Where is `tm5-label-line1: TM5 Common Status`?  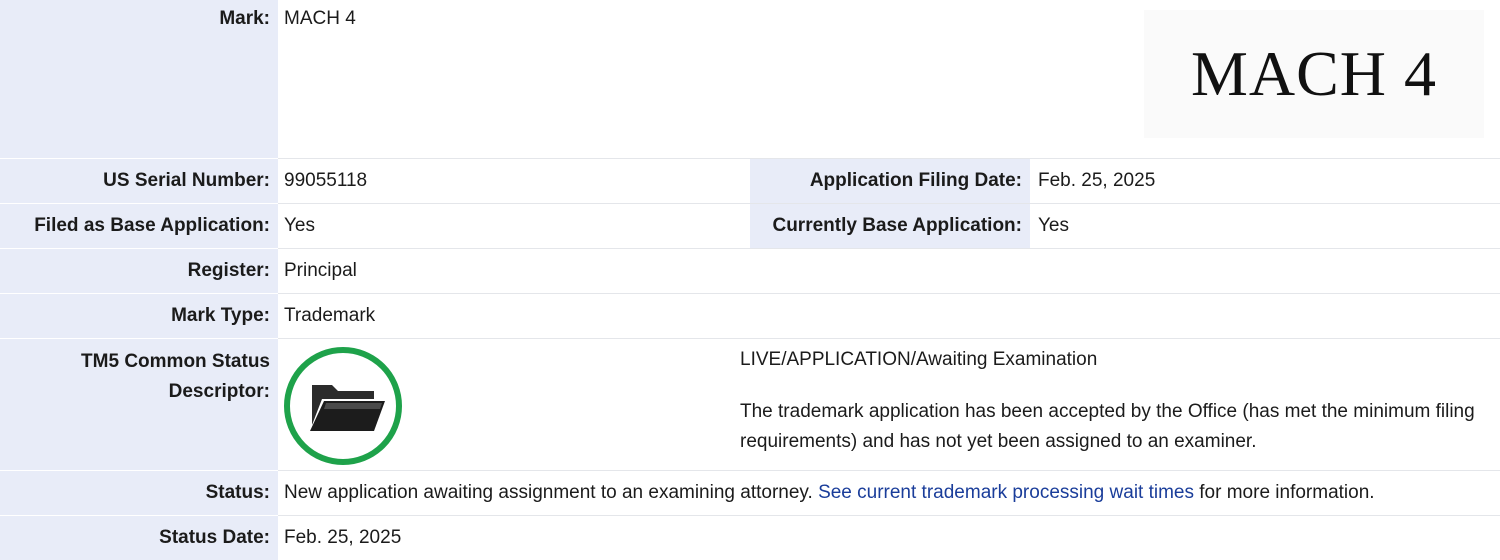
tm5-label-line1: TM5 Common Status is located at coordinates (175, 361).